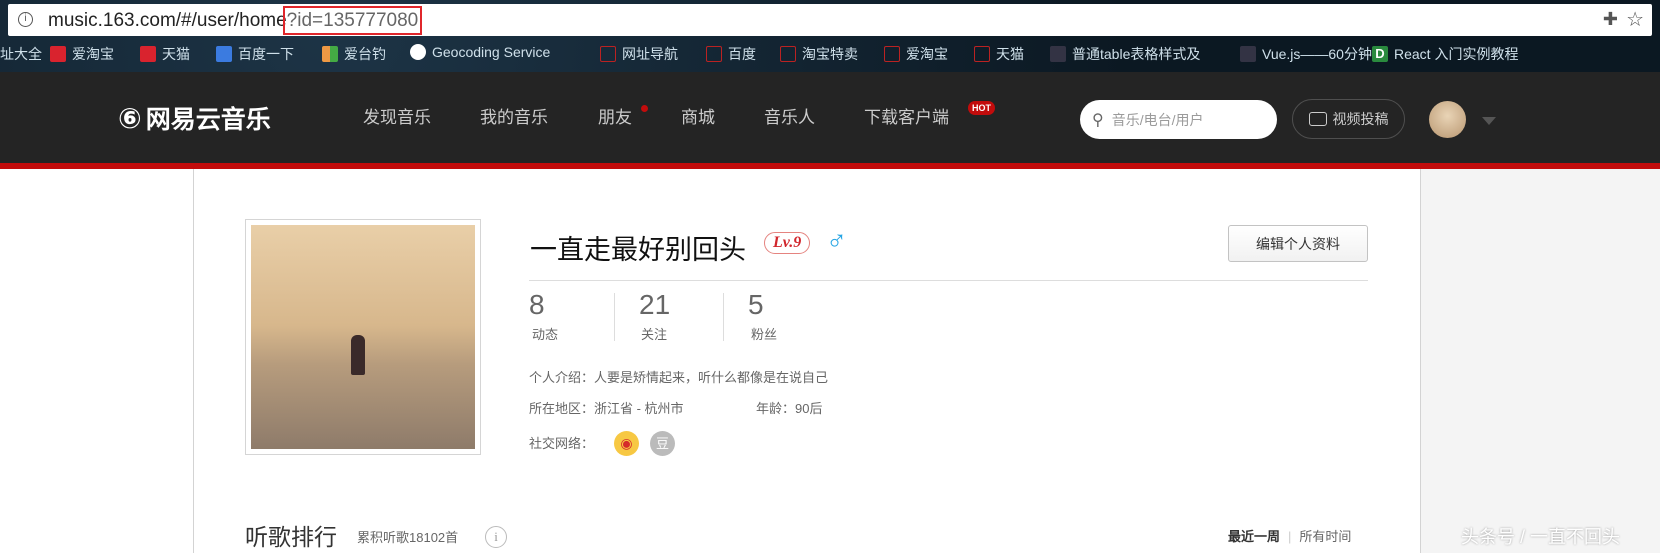  Describe the element at coordinates (1540, 361) in the screenshot. I see `page-right-margin` at that location.